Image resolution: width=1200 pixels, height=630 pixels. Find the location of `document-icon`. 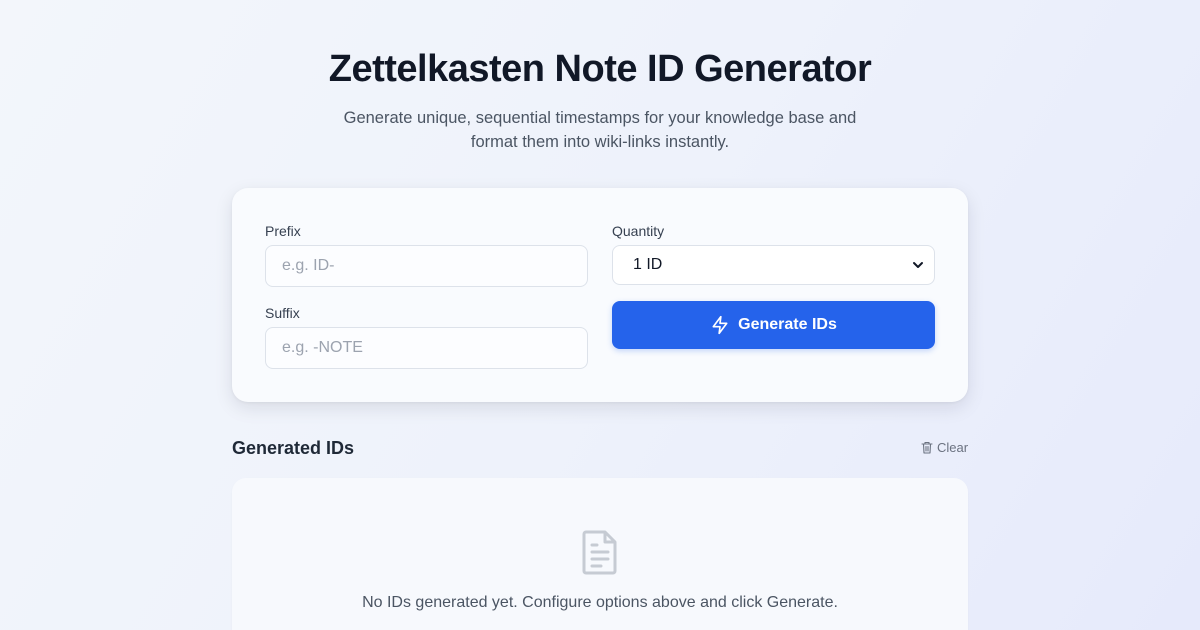

document-icon is located at coordinates (599, 552).